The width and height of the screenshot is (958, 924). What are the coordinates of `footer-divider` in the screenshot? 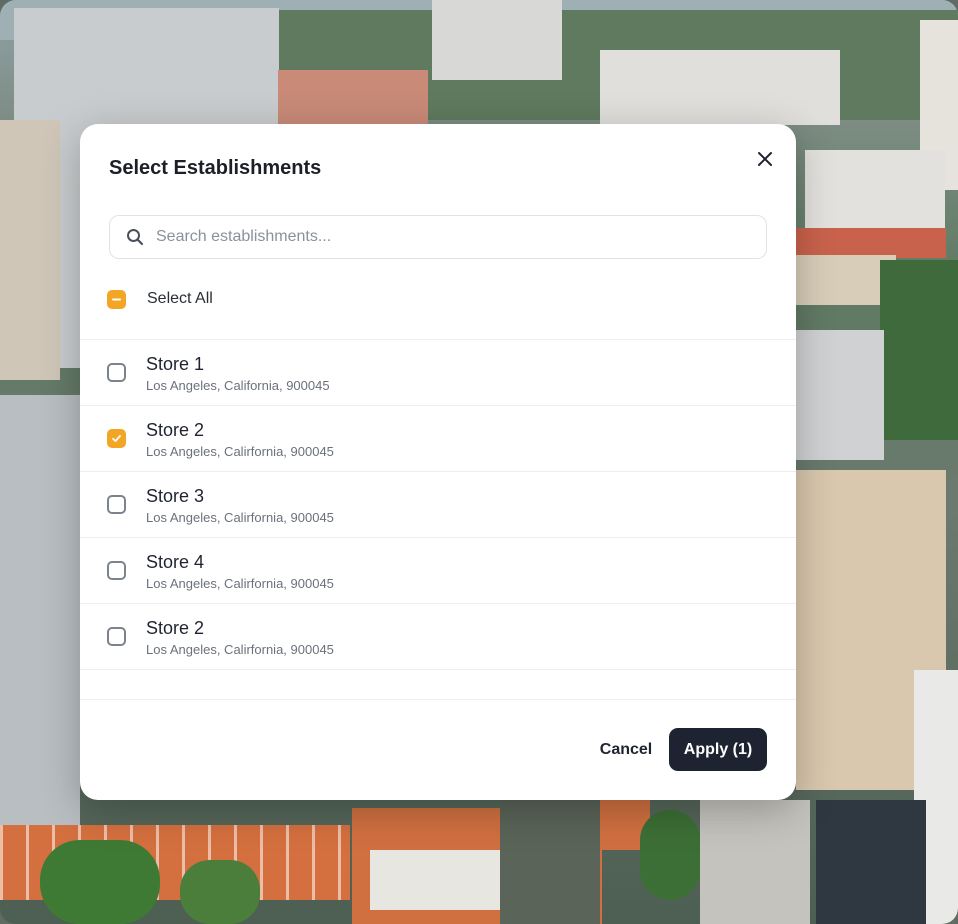 It's located at (438, 699).